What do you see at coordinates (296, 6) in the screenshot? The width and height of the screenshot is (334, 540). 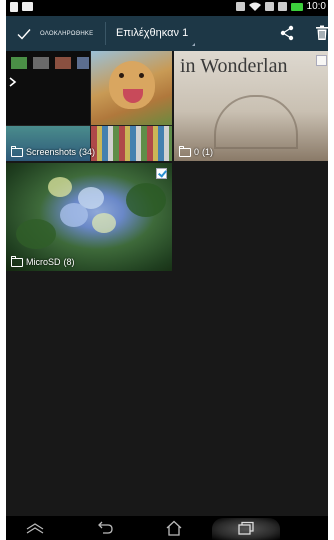 I see `battery-icon` at bounding box center [296, 6].